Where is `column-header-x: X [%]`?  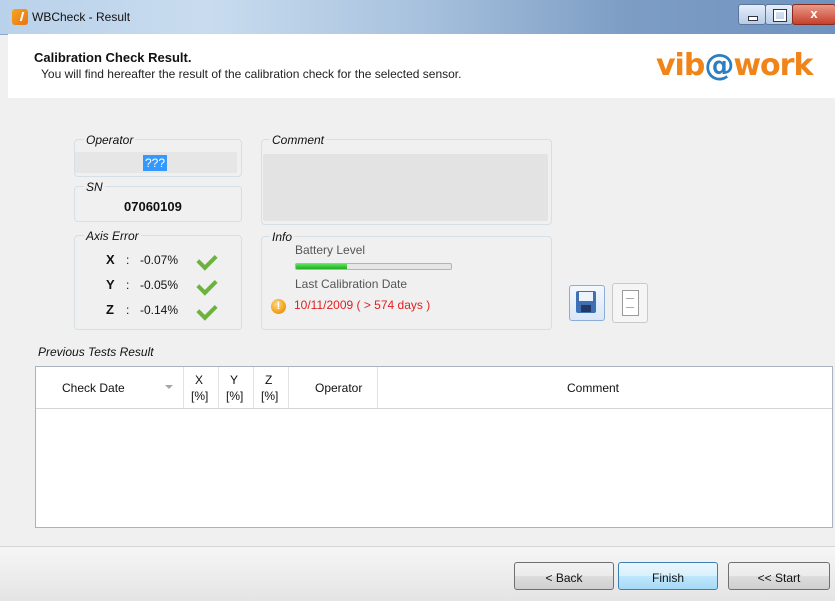 column-header-x: X [%] is located at coordinates (201, 387).